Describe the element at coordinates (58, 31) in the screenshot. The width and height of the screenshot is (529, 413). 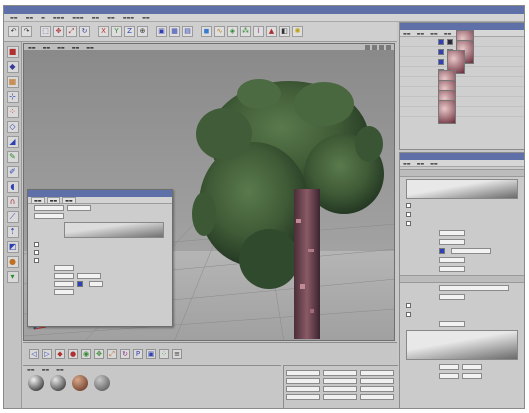
I see `move-icon: ✥` at that location.